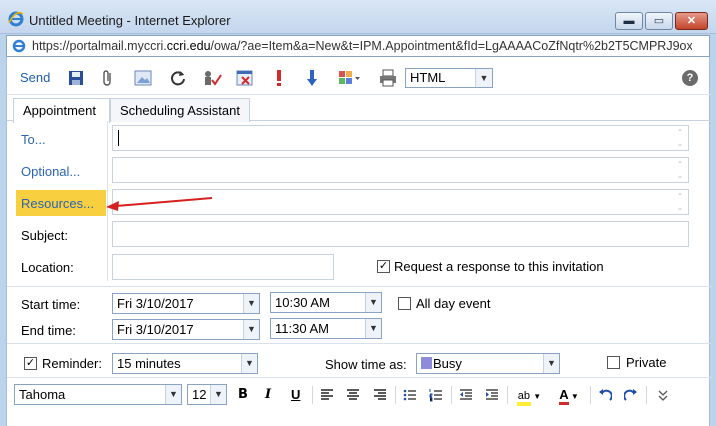 This screenshot has height=426, width=716. Describe the element at coordinates (51, 304) in the screenshot. I see `start-time-label: Start time:` at that location.